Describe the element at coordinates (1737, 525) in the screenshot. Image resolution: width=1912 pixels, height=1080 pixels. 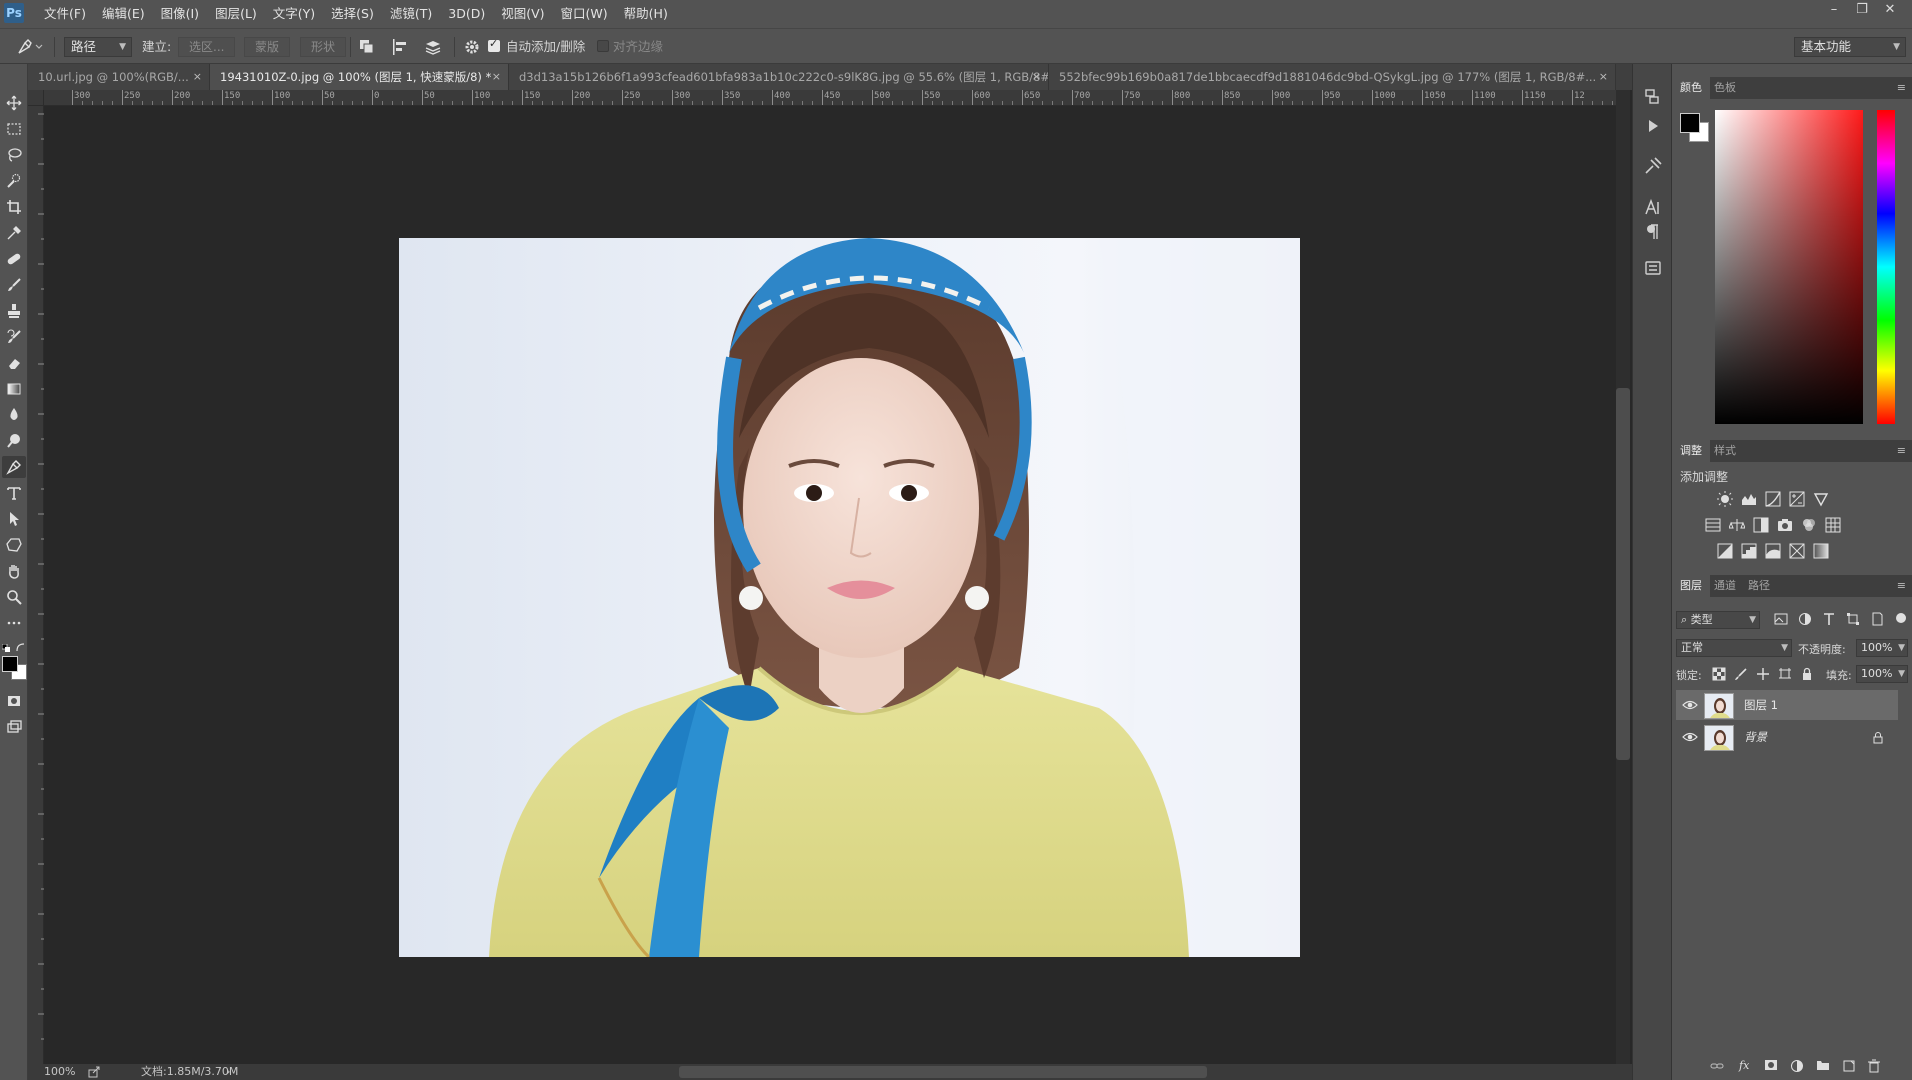
I see `color-balance-icon` at that location.